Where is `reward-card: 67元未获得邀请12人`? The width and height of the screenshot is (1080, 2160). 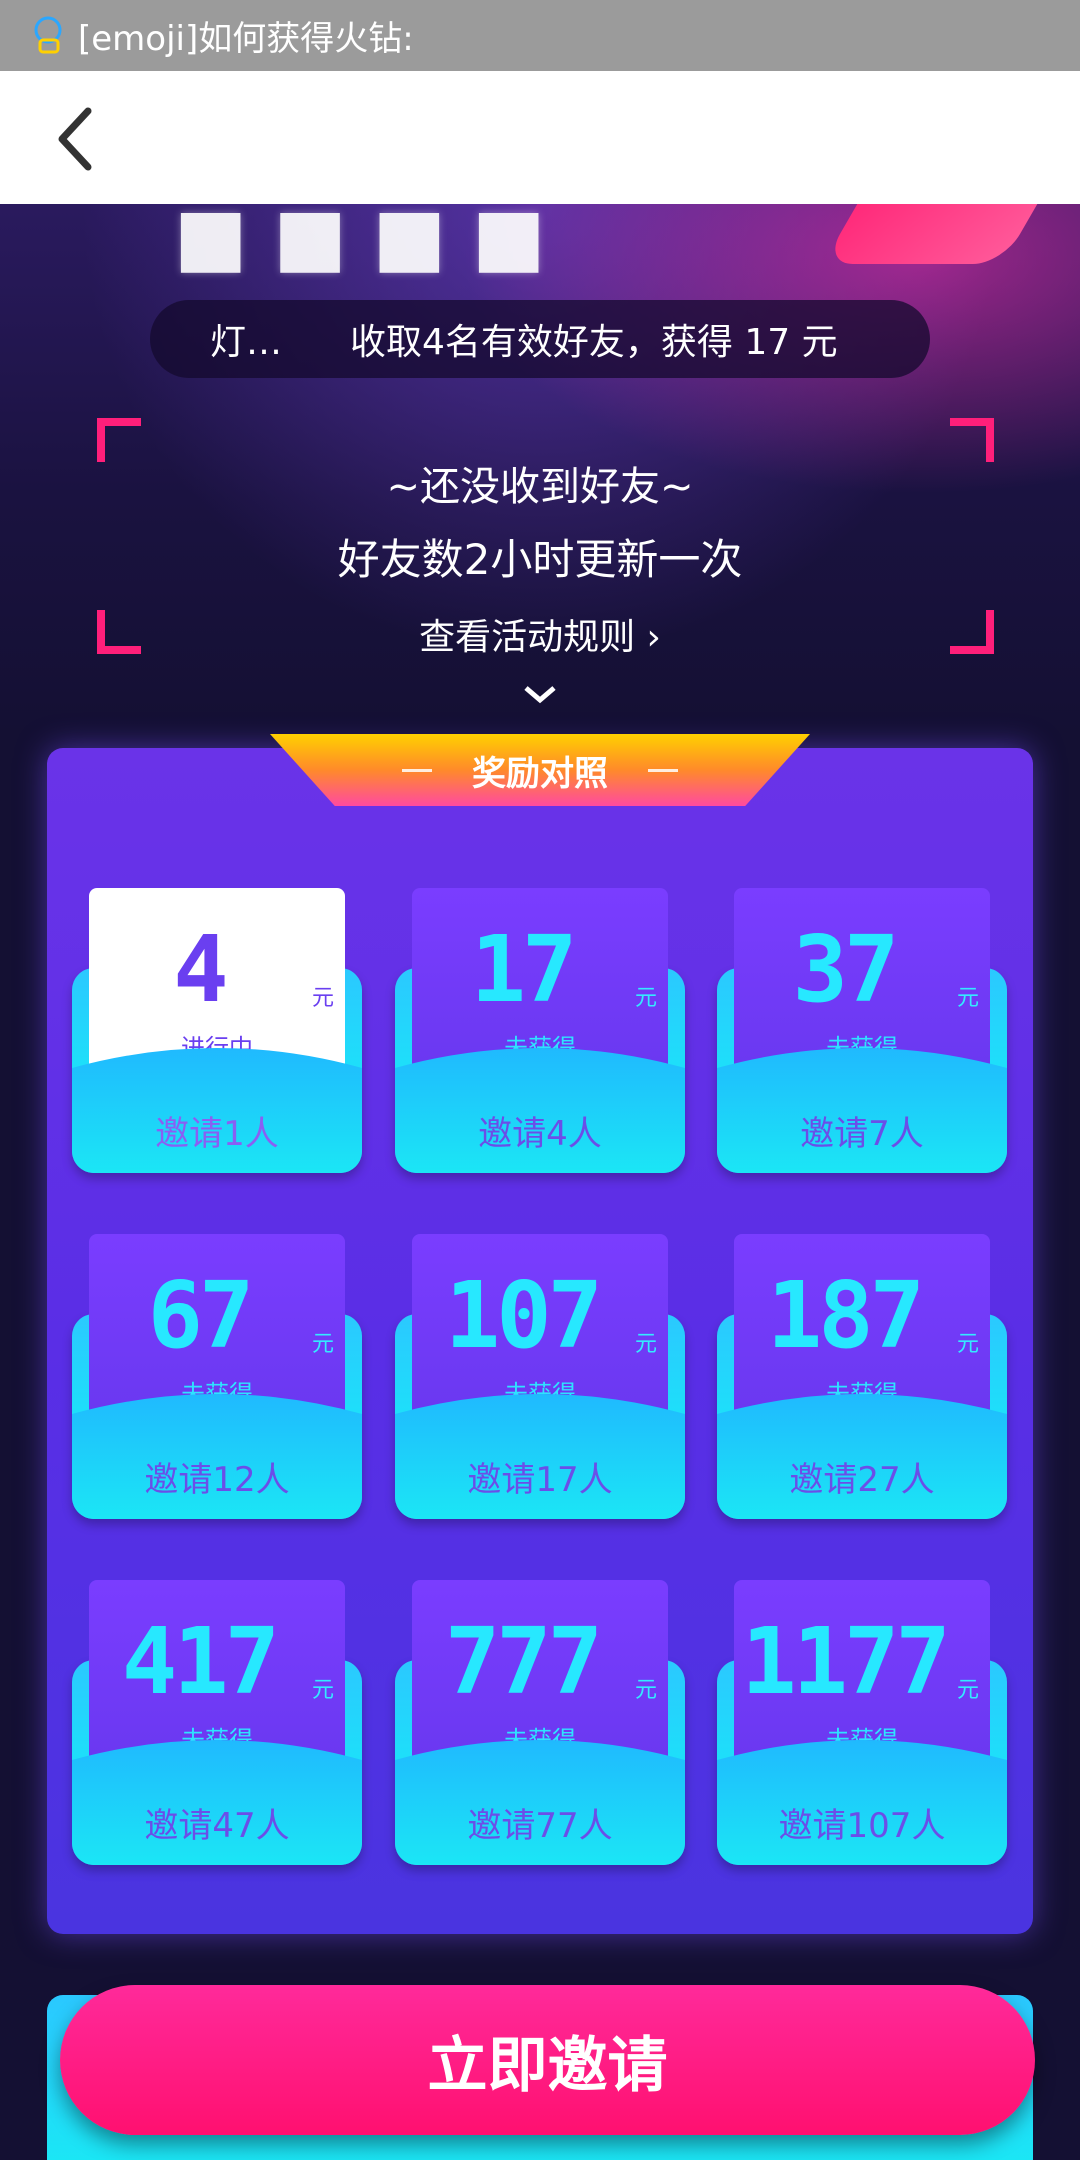 reward-card: 67元未获得邀请12人 is located at coordinates (217, 1379).